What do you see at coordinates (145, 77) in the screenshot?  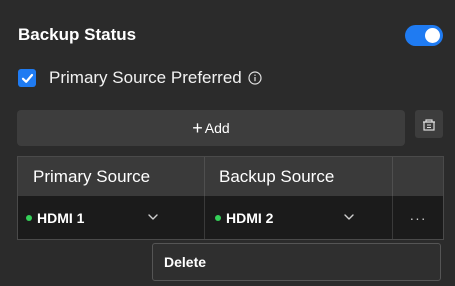 I see `primary-preferred-label: Primary Source Preferred` at bounding box center [145, 77].